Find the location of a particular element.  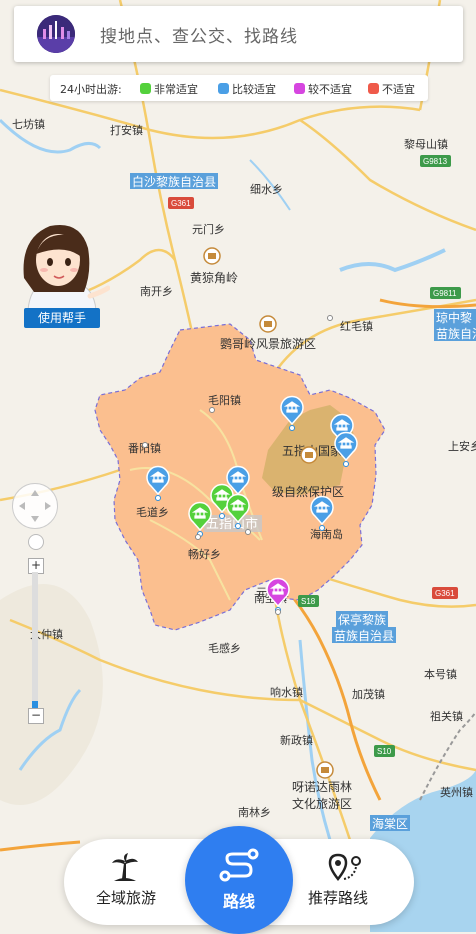

route-button-label: 路线 is located at coordinates (238, 901).